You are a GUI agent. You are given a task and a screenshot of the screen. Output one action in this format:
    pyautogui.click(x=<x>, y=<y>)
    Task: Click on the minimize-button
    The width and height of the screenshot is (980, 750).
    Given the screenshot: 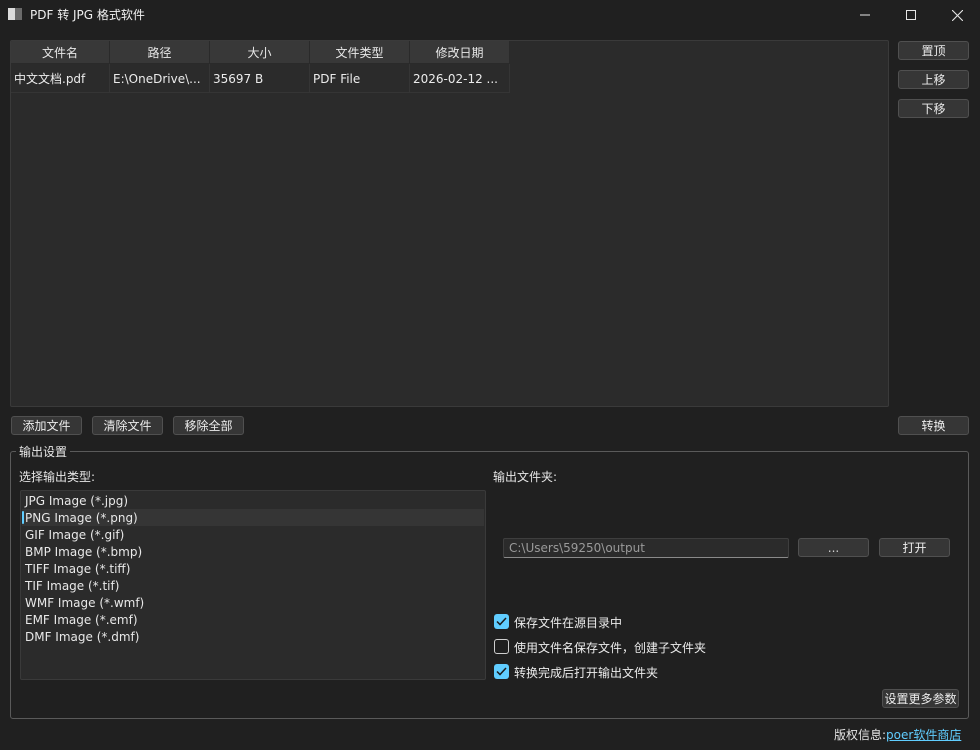 What is the action you would take?
    pyautogui.click(x=865, y=15)
    